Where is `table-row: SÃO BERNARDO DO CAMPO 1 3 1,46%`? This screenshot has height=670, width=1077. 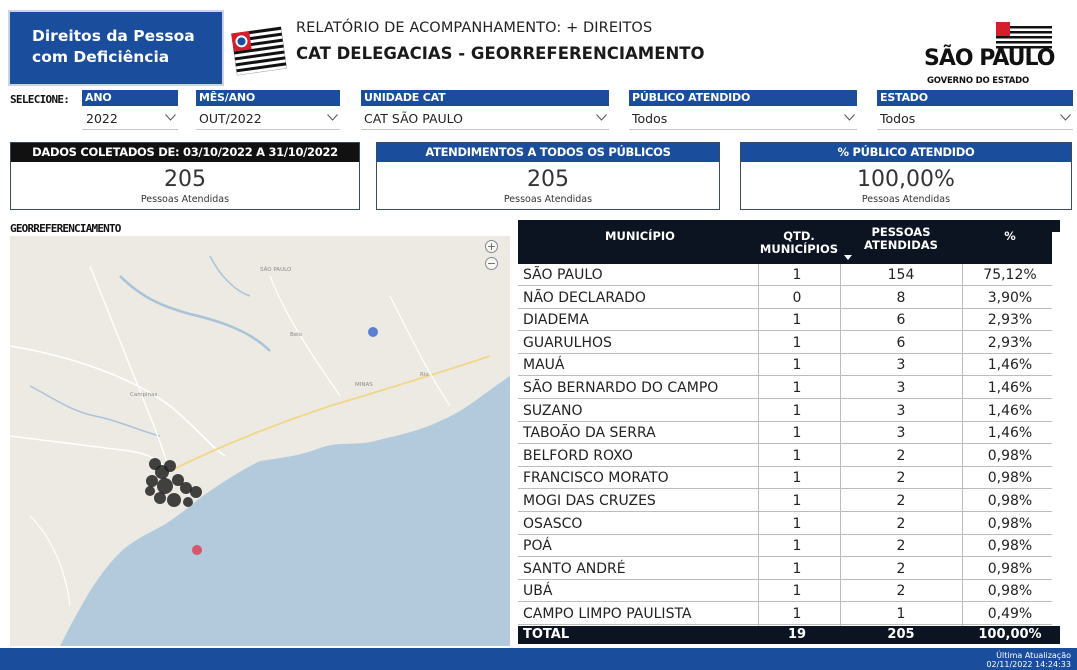 table-row: SÃO BERNARDO DO CAMPO 1 3 1,46% is located at coordinates (789, 388).